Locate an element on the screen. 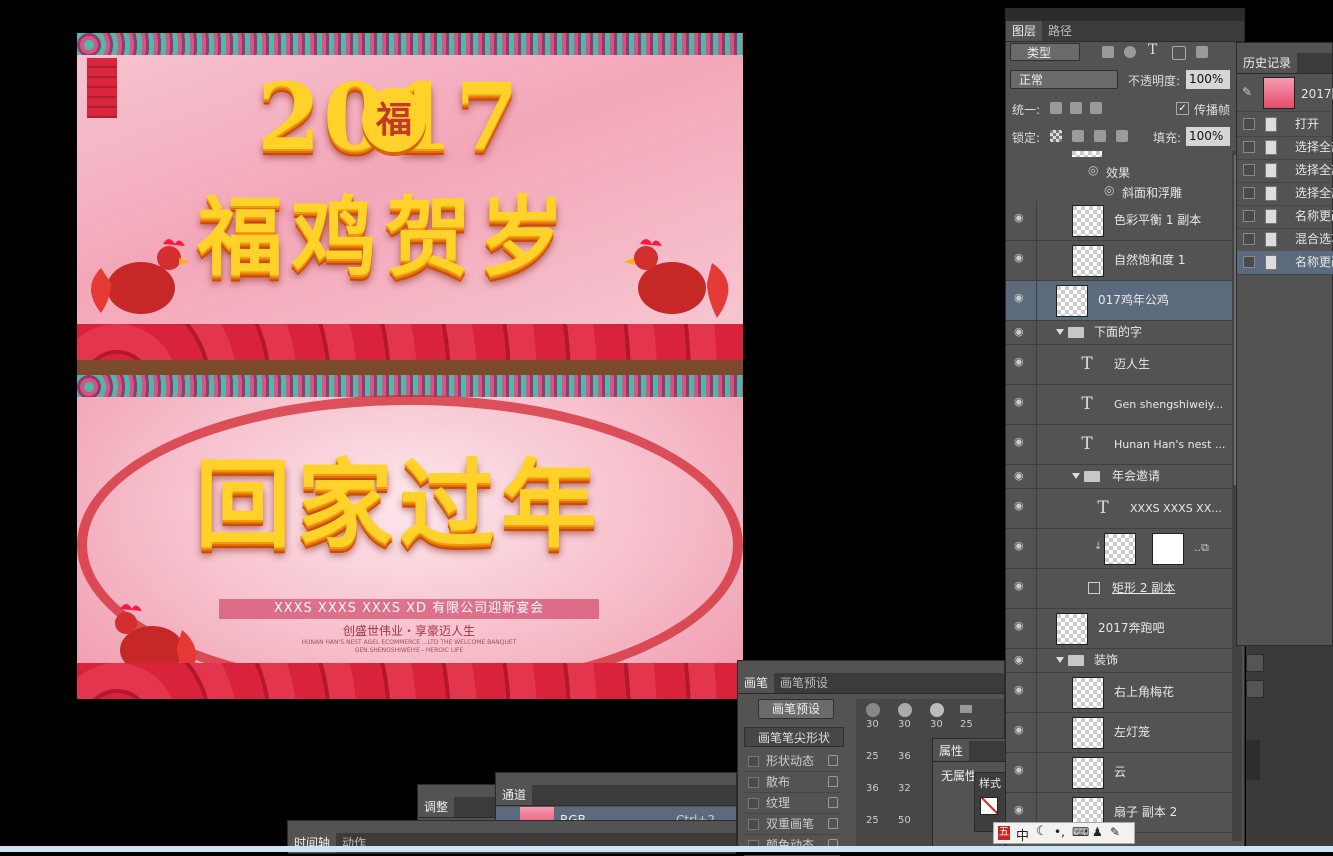 The height and width of the screenshot is (856, 1333). keyboard-icon: ⌨ is located at coordinates (1080, 832).